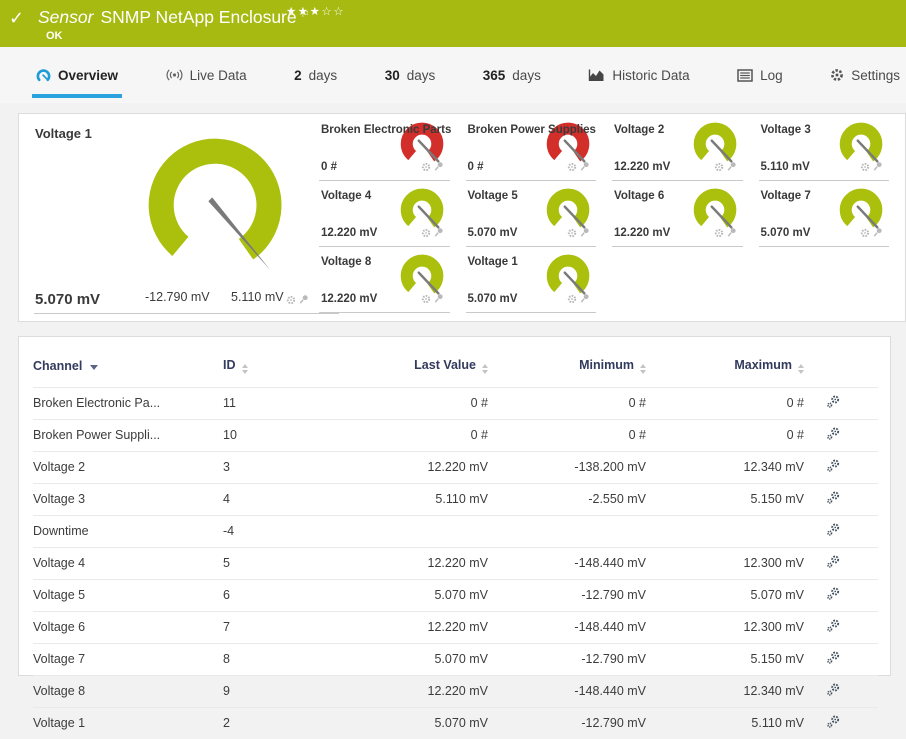 The height and width of the screenshot is (739, 906). I want to click on channel-row-voltage-3: Voltage 345.110 mV-2.550 mV5.150 mV, so click(455, 500).